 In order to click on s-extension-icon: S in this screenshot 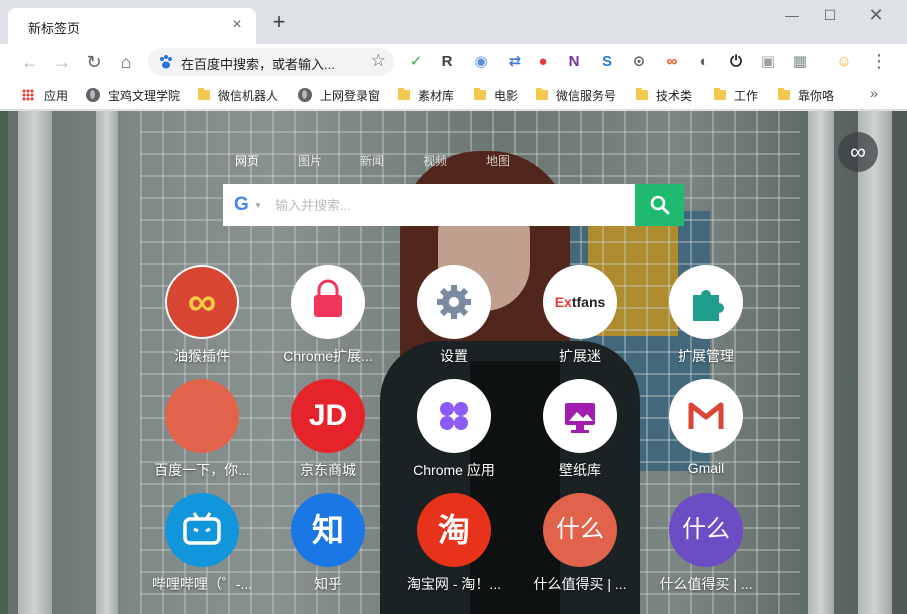, I will do `click(607, 62)`.